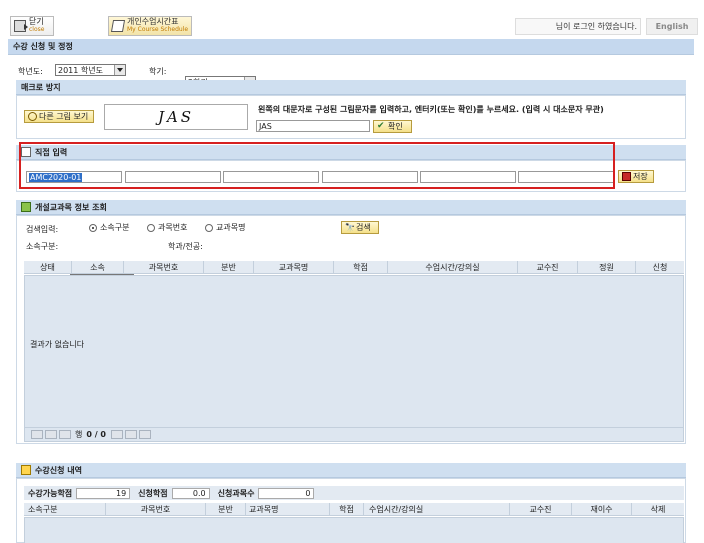 This screenshot has width=704, height=543. I want to click on hcol-time-room: 수업시간/강의실, so click(437, 509).